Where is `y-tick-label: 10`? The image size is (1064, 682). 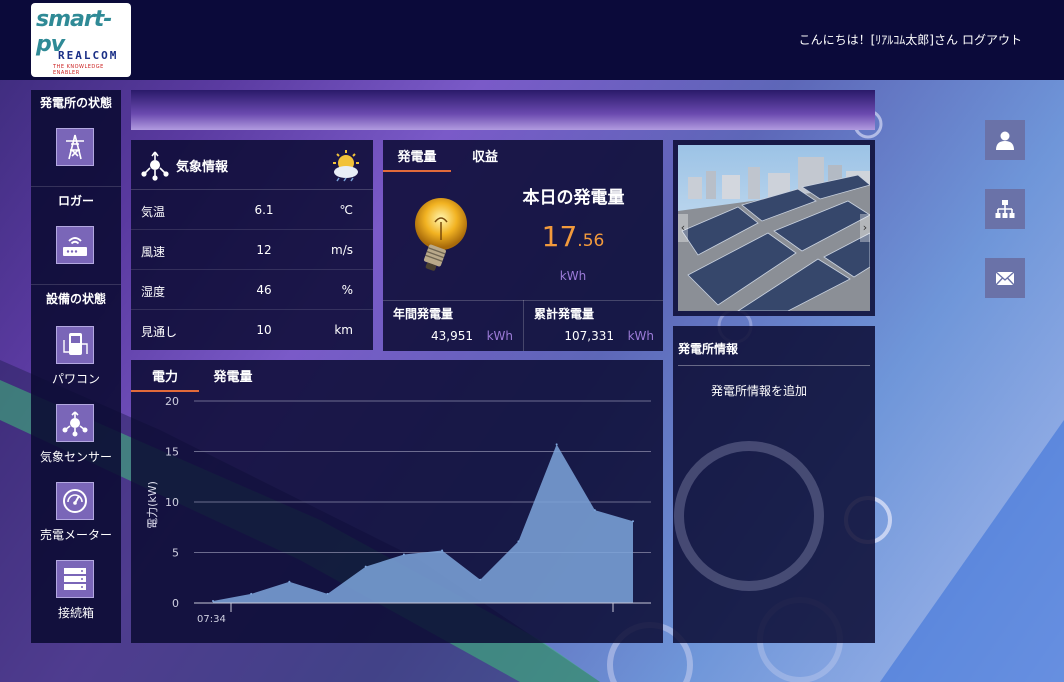
y-tick-label: 10 is located at coordinates (172, 502).